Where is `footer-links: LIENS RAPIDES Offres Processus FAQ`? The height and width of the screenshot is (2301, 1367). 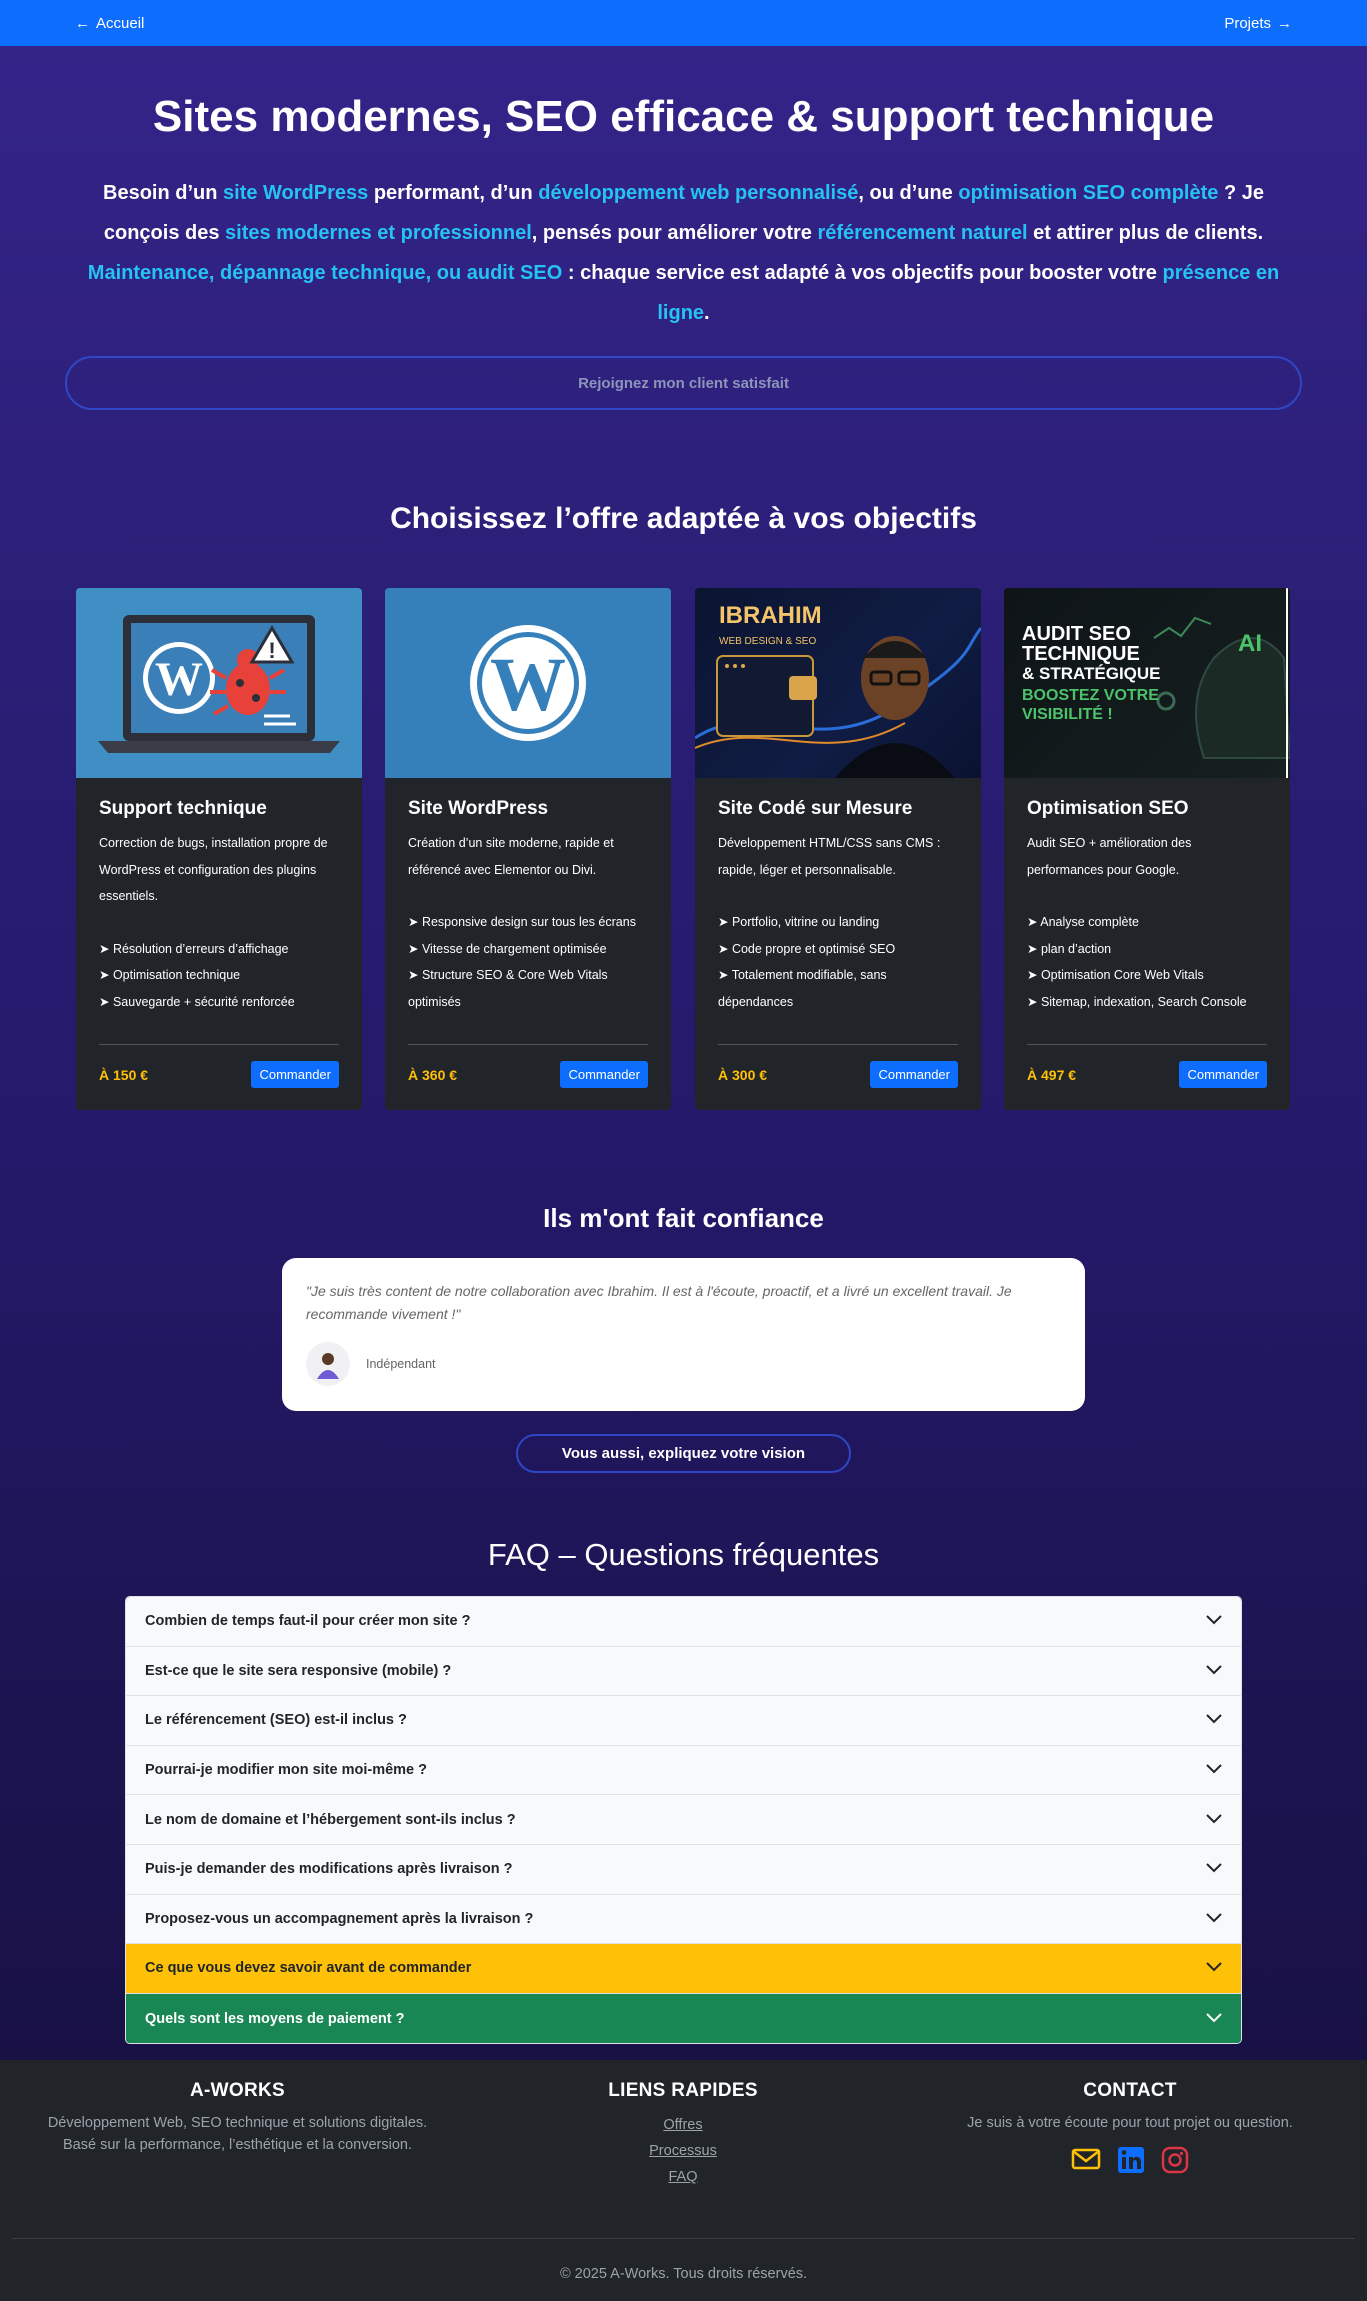
footer-links: LIENS RAPIDES Offres Processus FAQ is located at coordinates (683, 2135).